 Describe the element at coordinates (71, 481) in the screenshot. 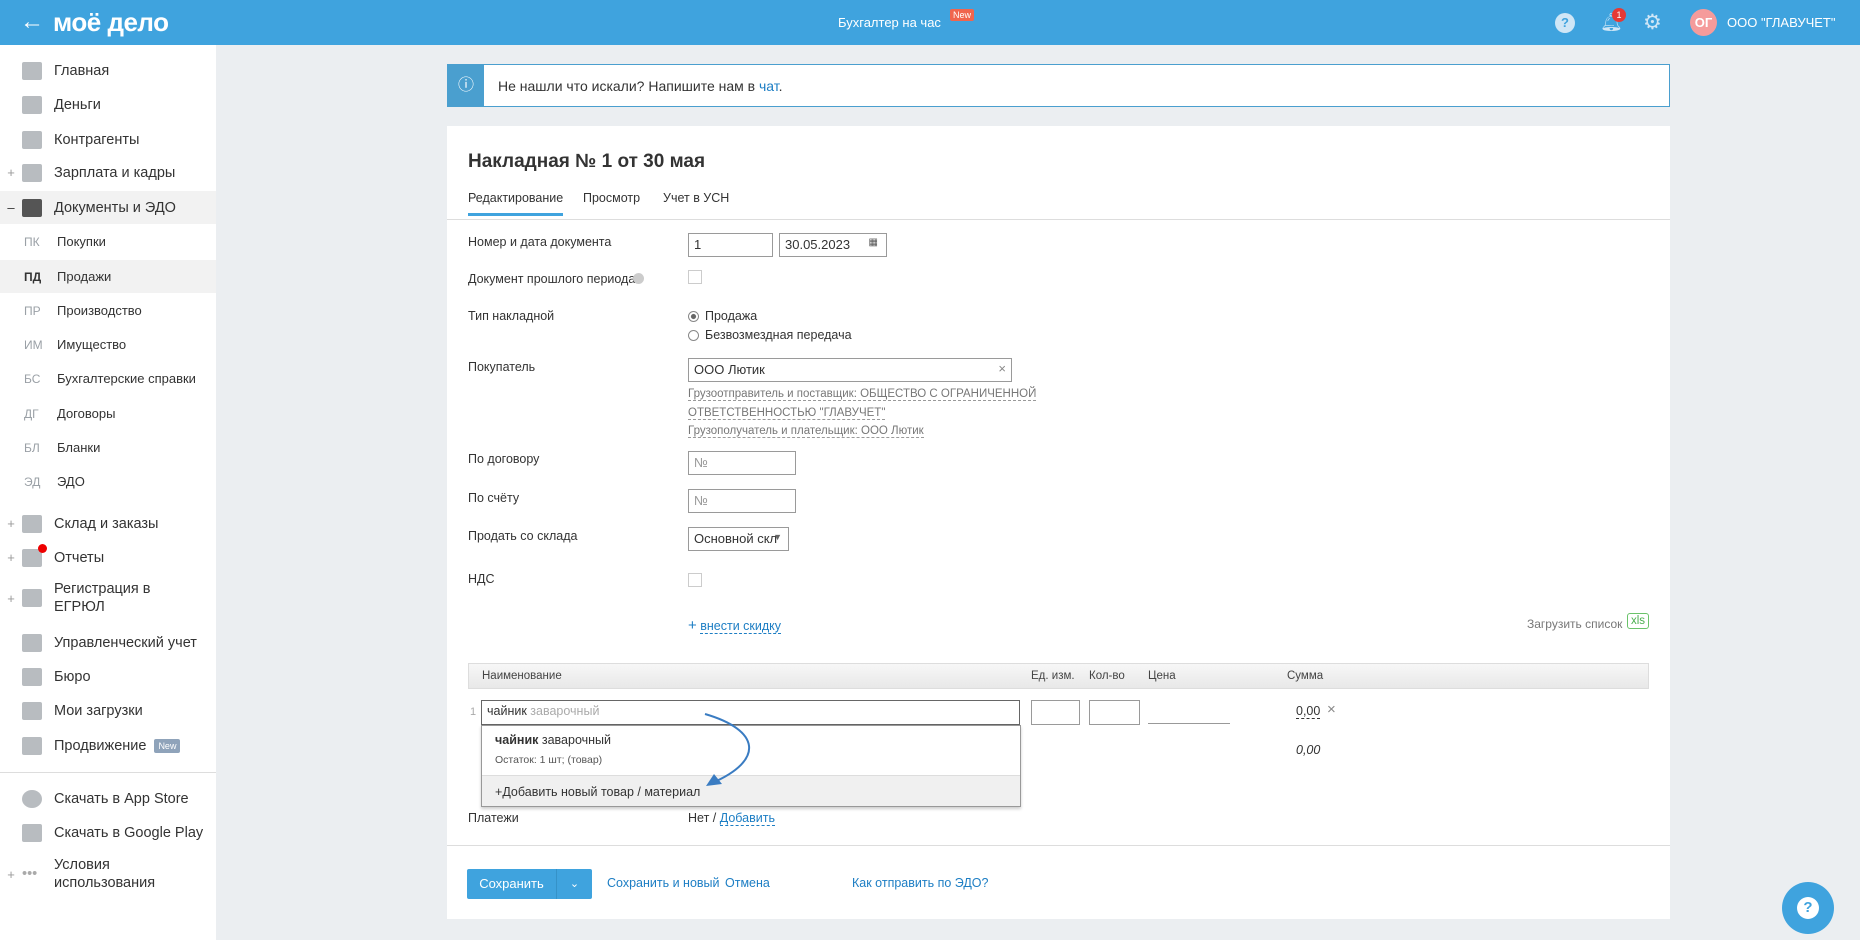

I see `label: ЭДО` at that location.